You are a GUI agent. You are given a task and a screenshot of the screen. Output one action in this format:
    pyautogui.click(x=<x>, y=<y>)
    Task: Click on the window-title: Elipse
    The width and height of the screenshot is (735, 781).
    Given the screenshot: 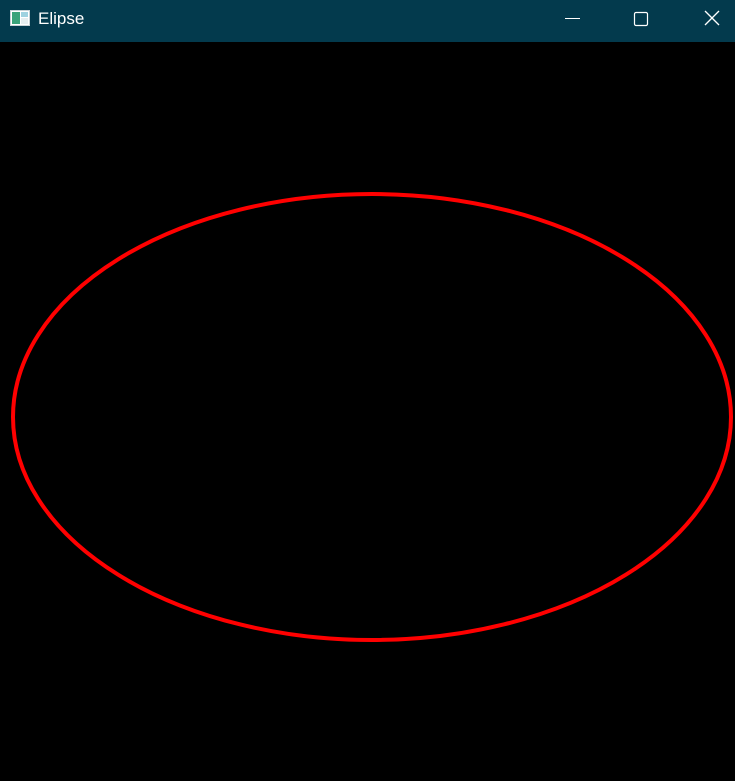 What is the action you would take?
    pyautogui.click(x=61, y=18)
    